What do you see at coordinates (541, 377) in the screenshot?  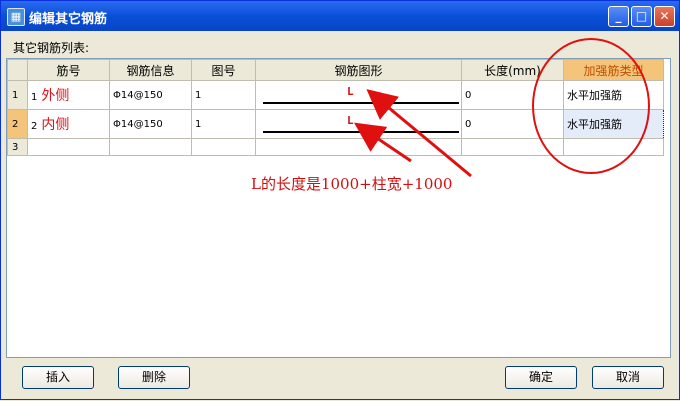 I see `ok-button: 确定` at bounding box center [541, 377].